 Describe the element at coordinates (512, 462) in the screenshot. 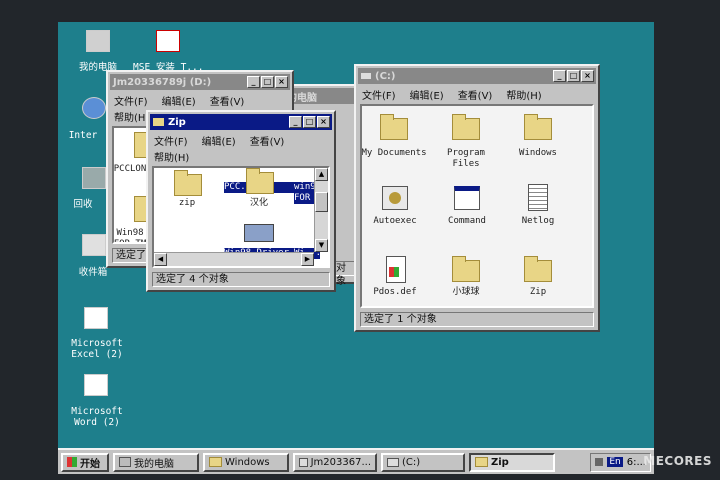

I see `taskbar-button-zip: Zip` at that location.